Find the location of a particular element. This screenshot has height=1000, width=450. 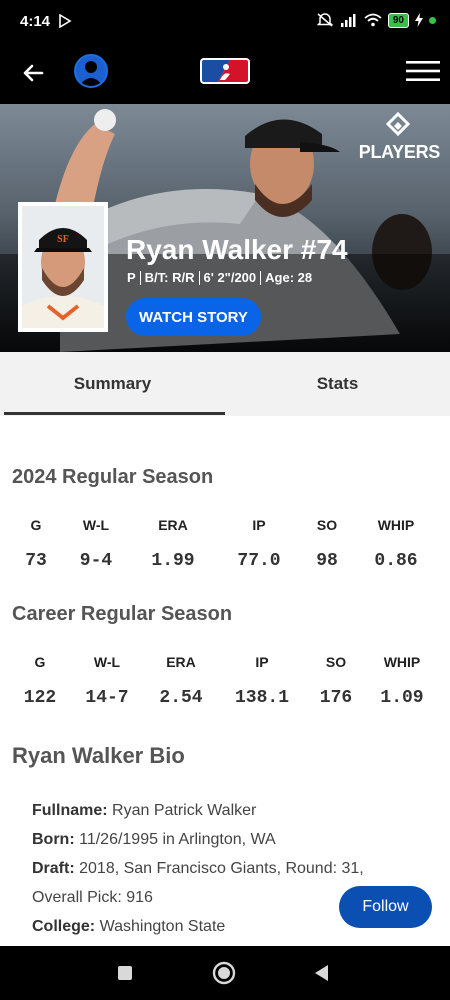

player-bats-throws: B/T: R/R is located at coordinates (169, 277).